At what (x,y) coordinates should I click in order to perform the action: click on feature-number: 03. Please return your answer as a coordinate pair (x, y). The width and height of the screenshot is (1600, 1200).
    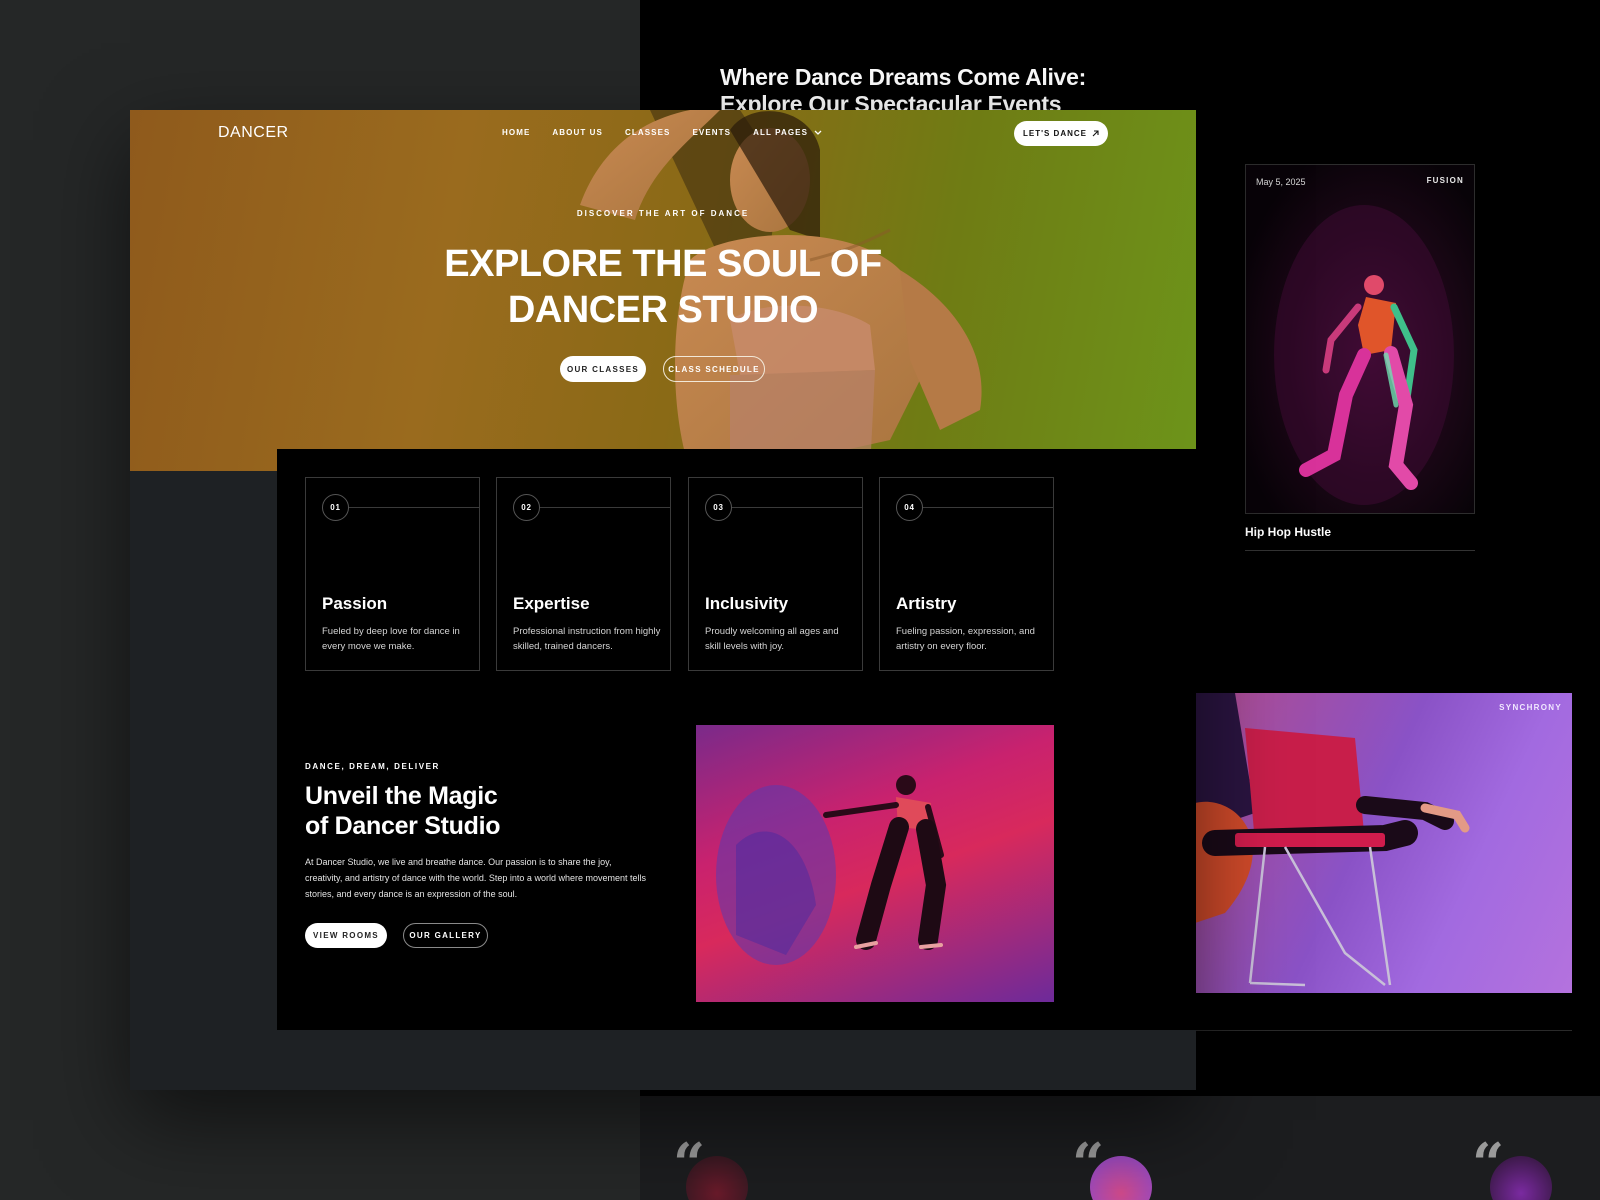
    Looking at the image, I should click on (718, 507).